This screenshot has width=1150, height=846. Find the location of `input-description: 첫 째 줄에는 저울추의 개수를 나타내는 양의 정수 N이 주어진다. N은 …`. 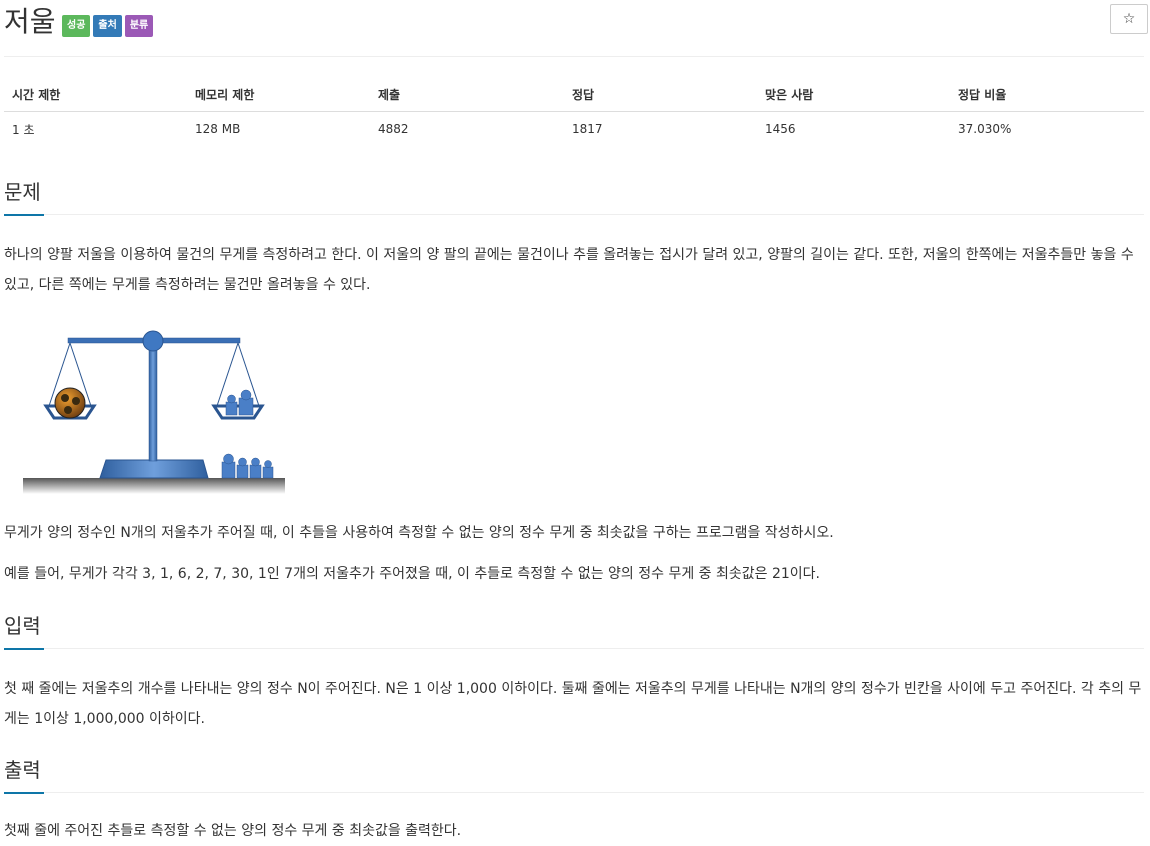

input-description: 첫 째 줄에는 저울추의 개수를 나타내는 양의 정수 N이 주어진다. N은 … is located at coordinates (573, 704).